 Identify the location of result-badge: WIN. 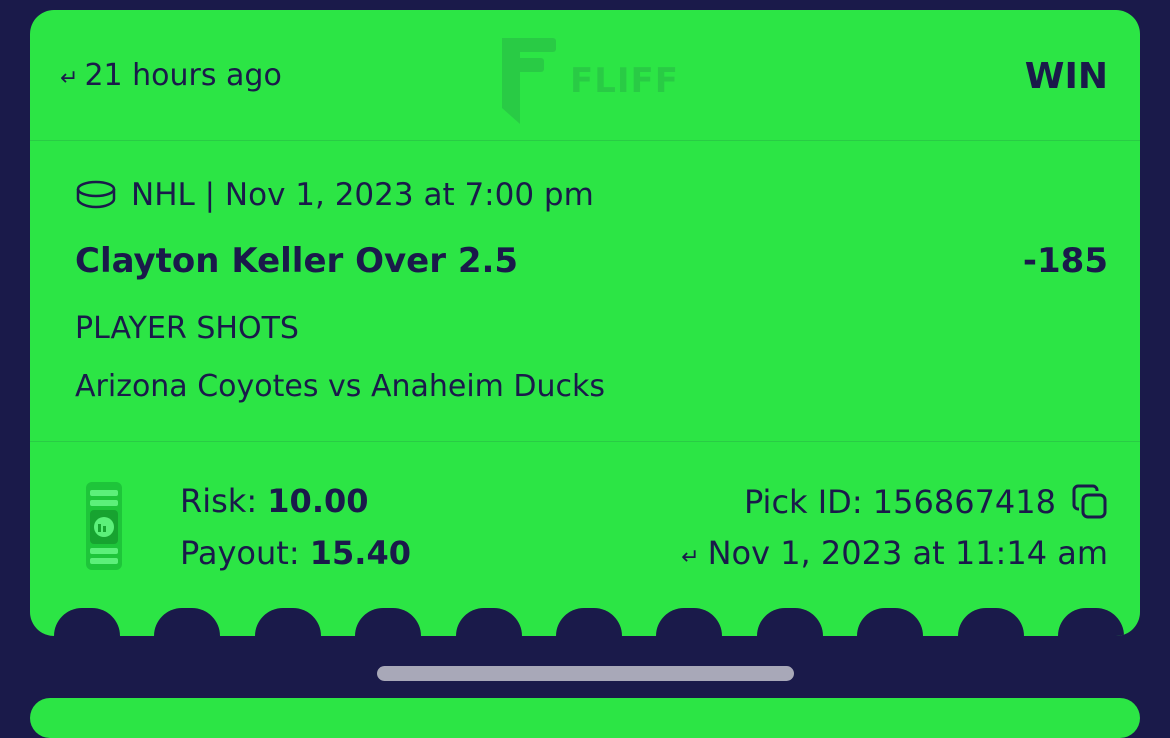
(1066, 76).